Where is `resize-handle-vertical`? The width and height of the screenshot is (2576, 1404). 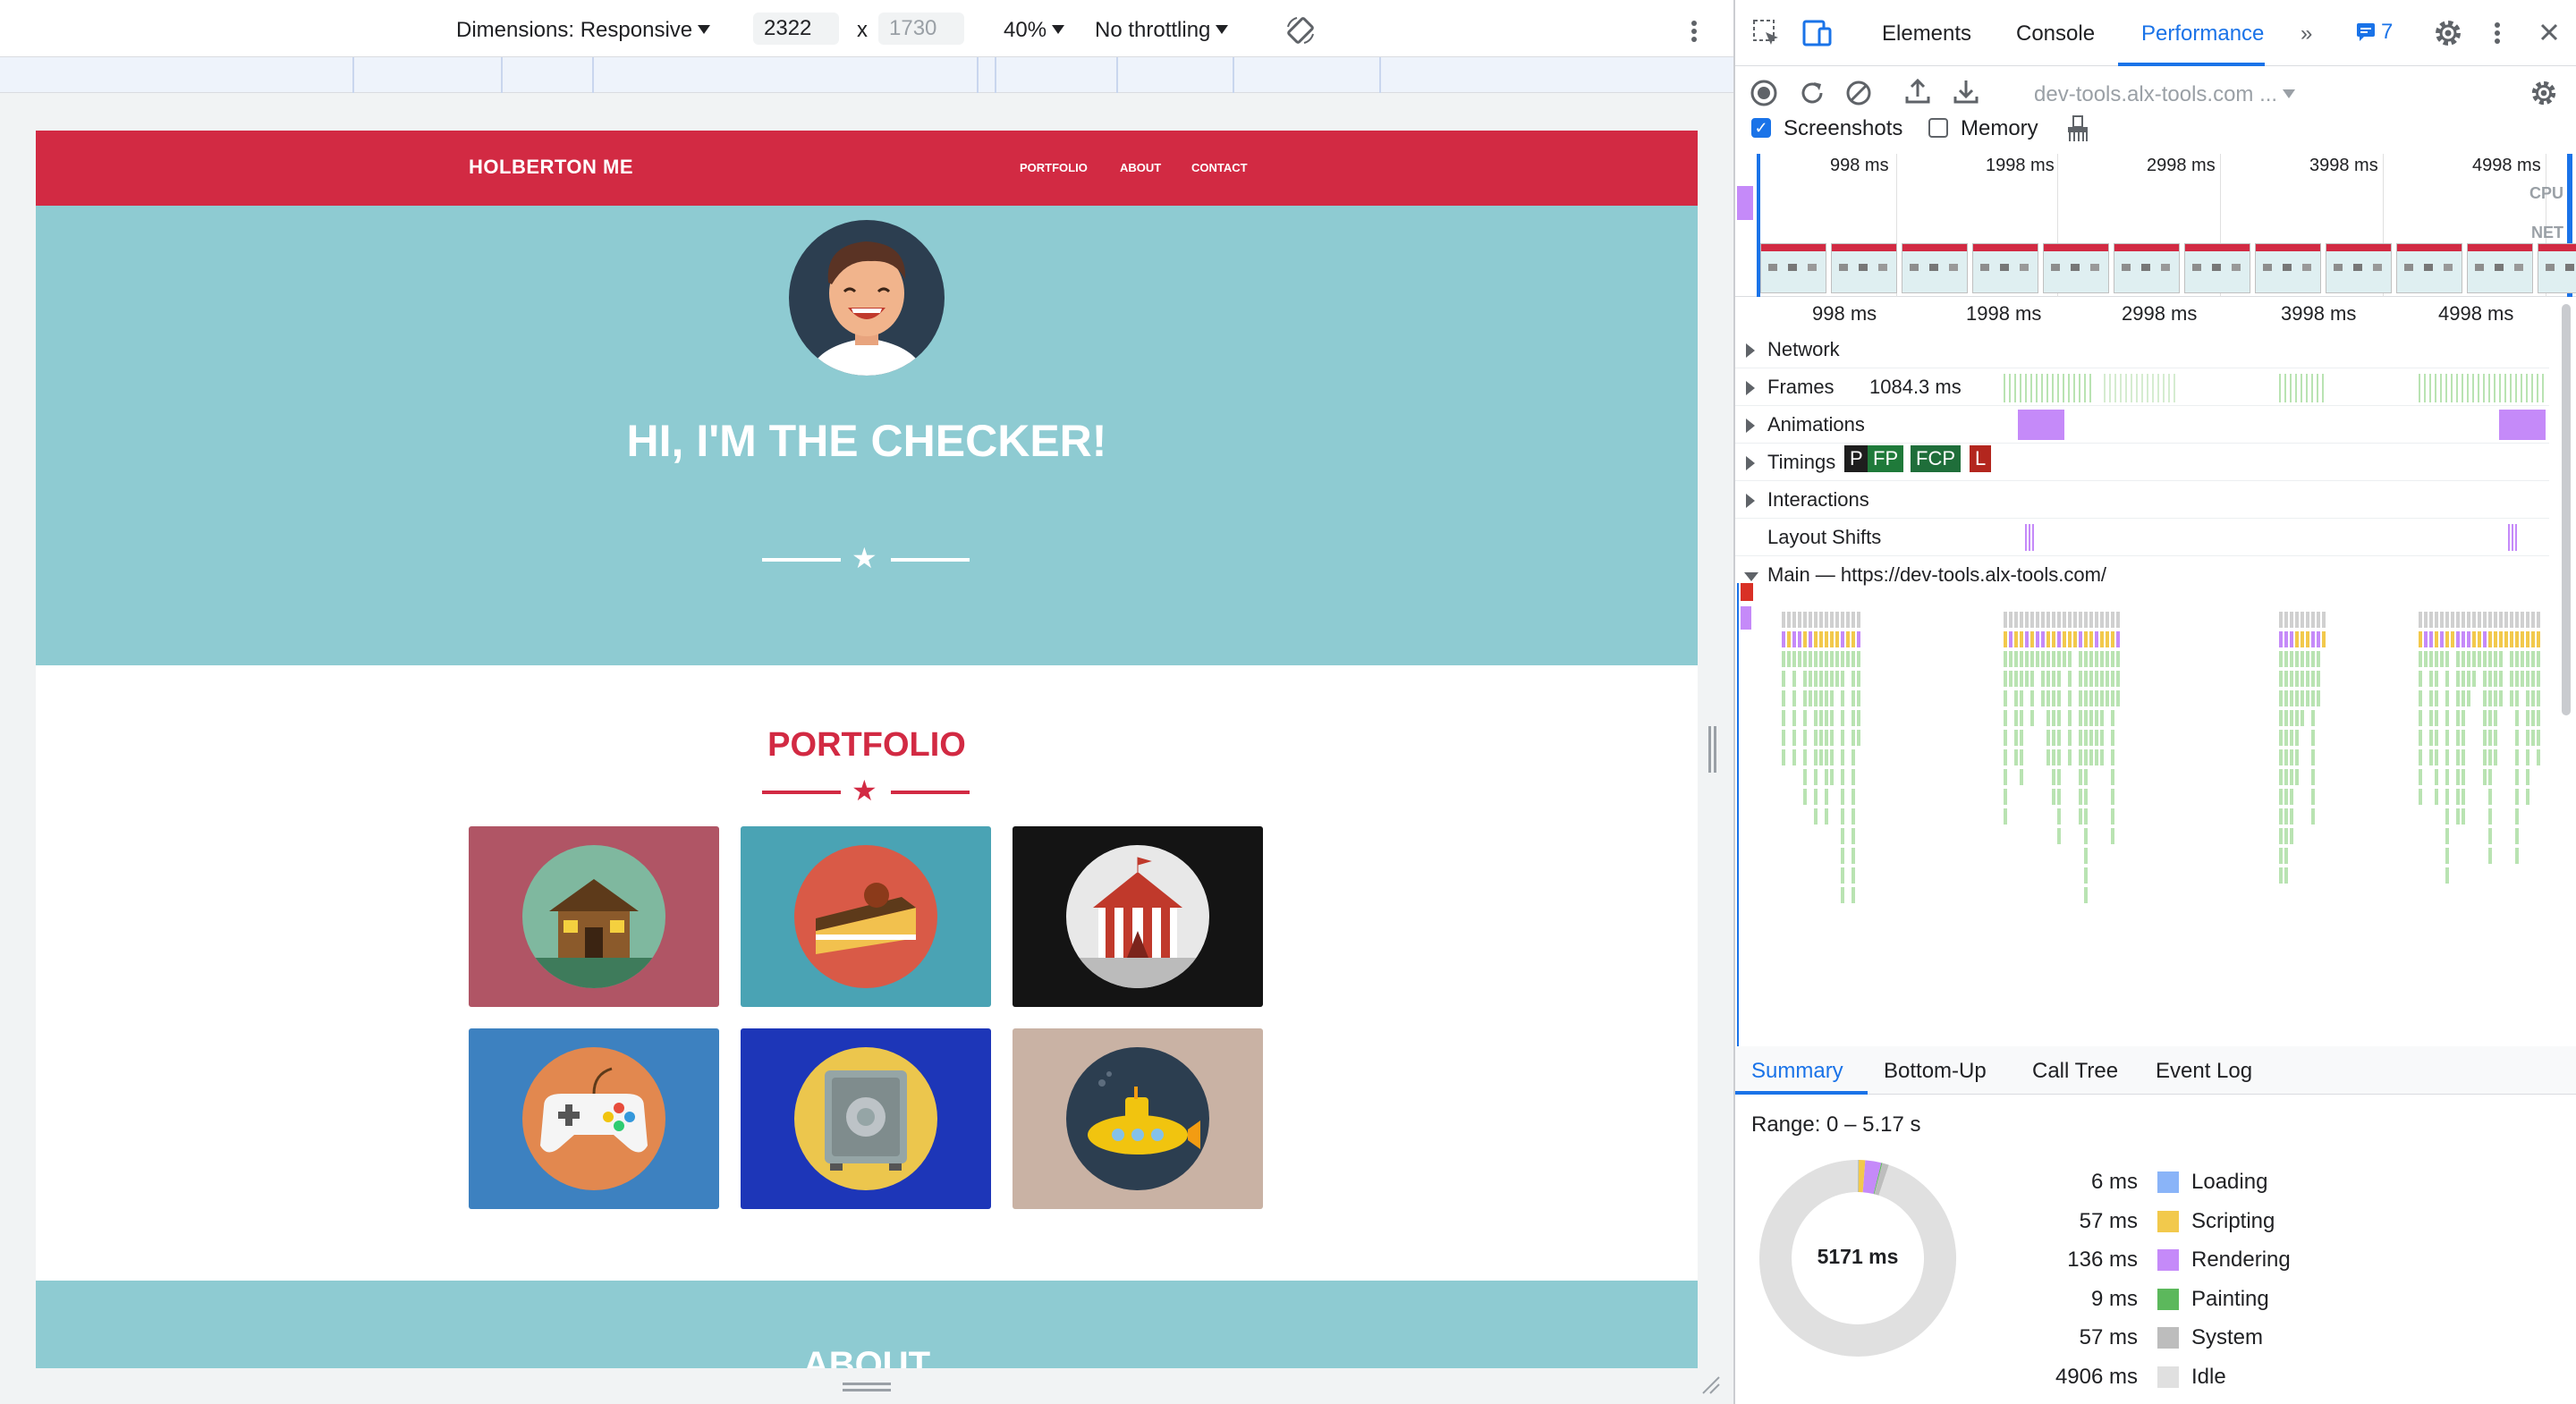 resize-handle-vertical is located at coordinates (1712, 750).